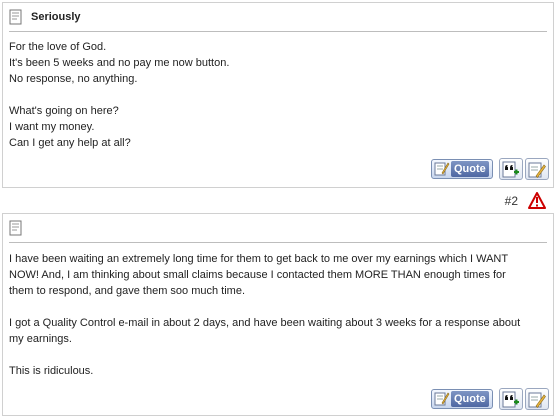 This screenshot has width=560, height=420. What do you see at coordinates (70, 143) in the screenshot?
I see `message-line: Can I get any help at all?` at bounding box center [70, 143].